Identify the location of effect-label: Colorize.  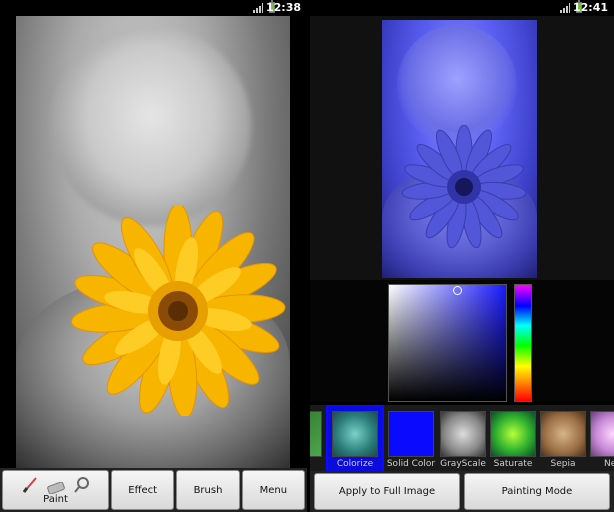
(355, 464).